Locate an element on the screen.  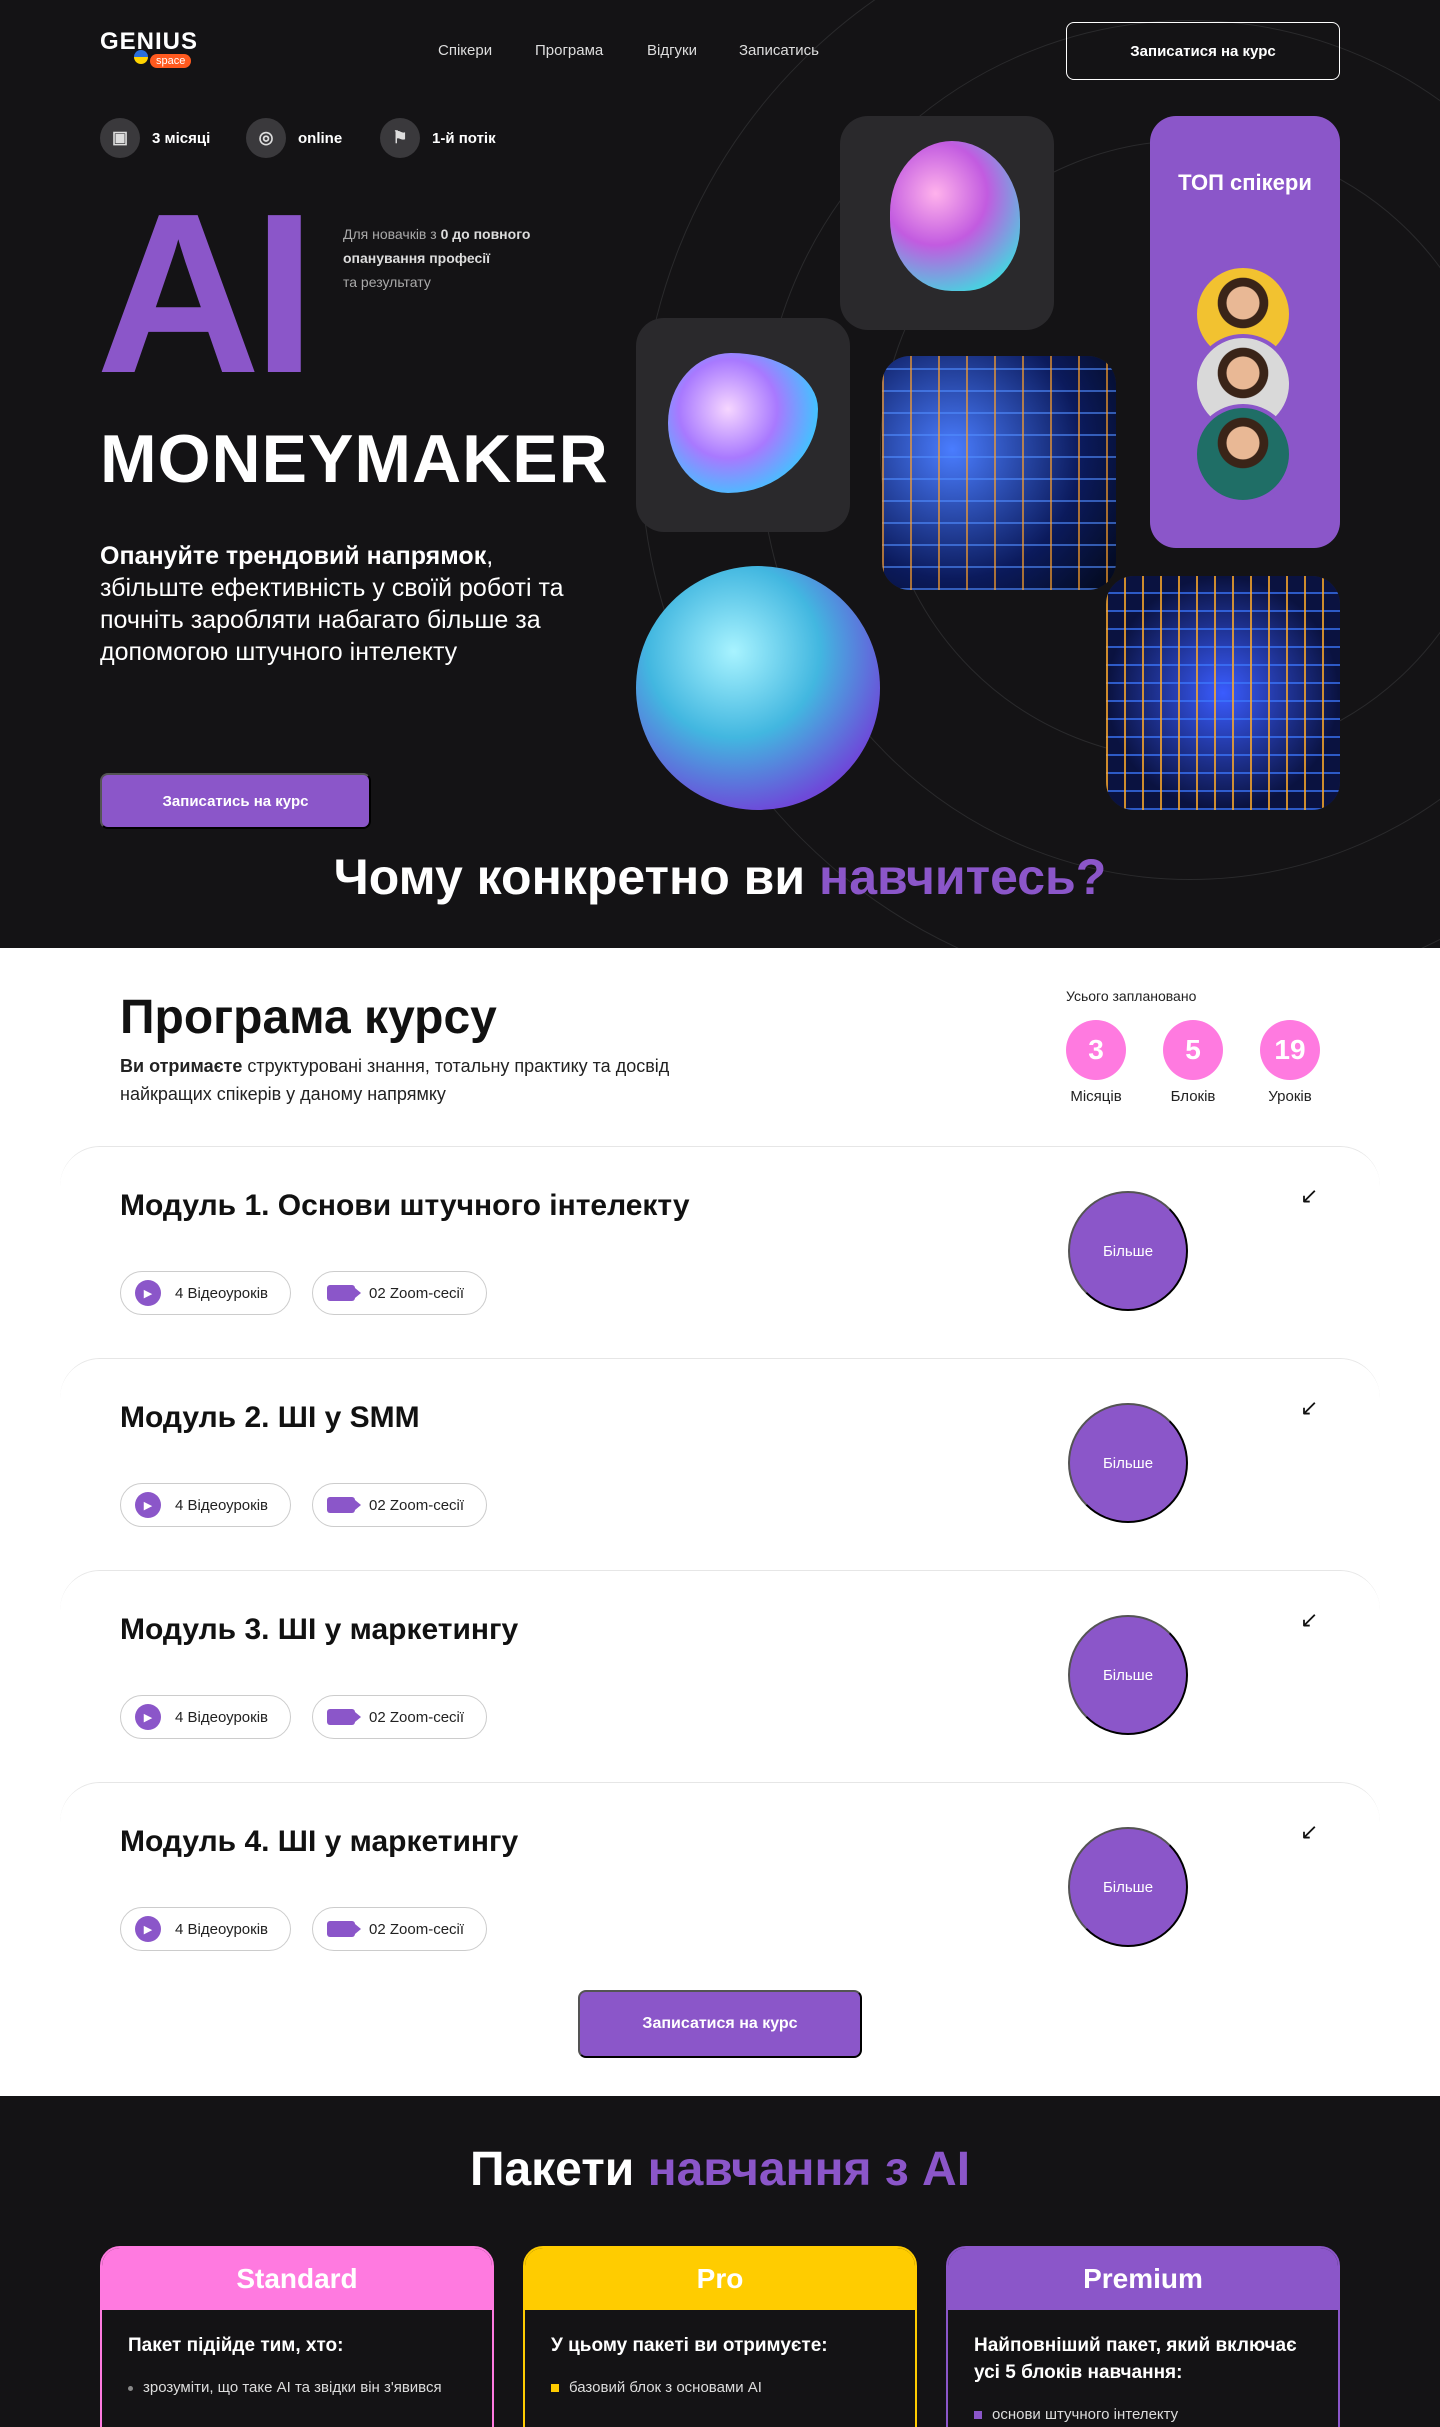
speaker-avatar is located at coordinates (1243, 454).